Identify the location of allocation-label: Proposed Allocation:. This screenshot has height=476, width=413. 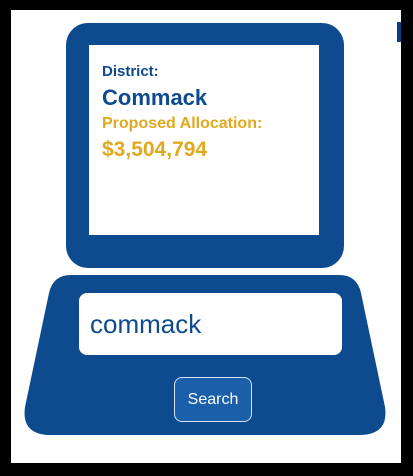
(182, 123).